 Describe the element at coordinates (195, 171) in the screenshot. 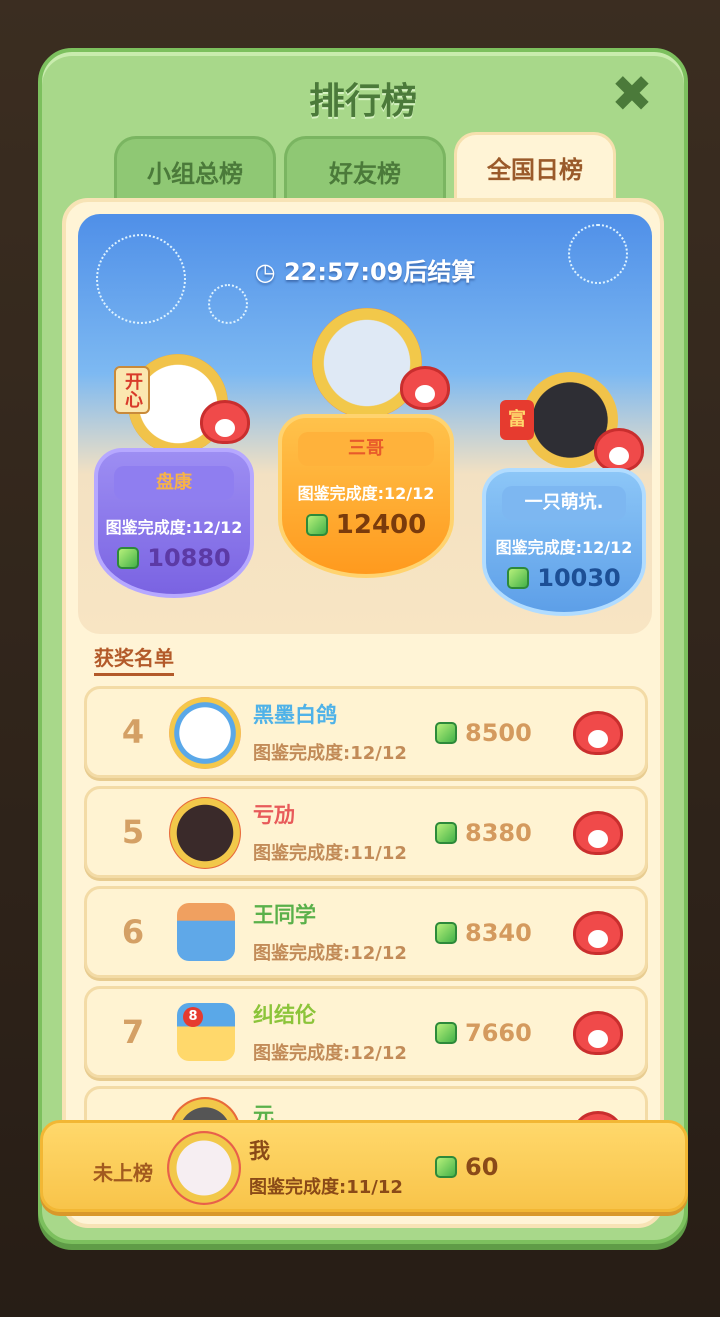

I see `tab-group-total: 小组总榜` at that location.